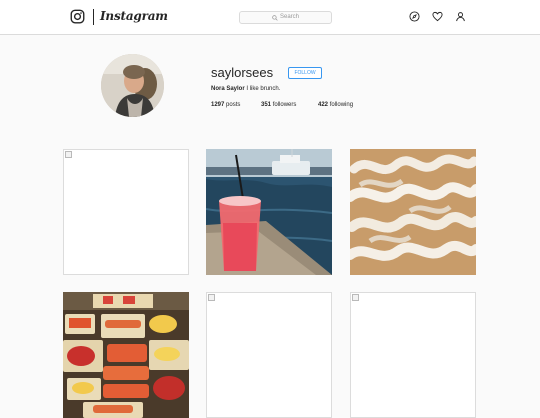 The height and width of the screenshot is (418, 540). I want to click on search-input: Search, so click(285, 17).